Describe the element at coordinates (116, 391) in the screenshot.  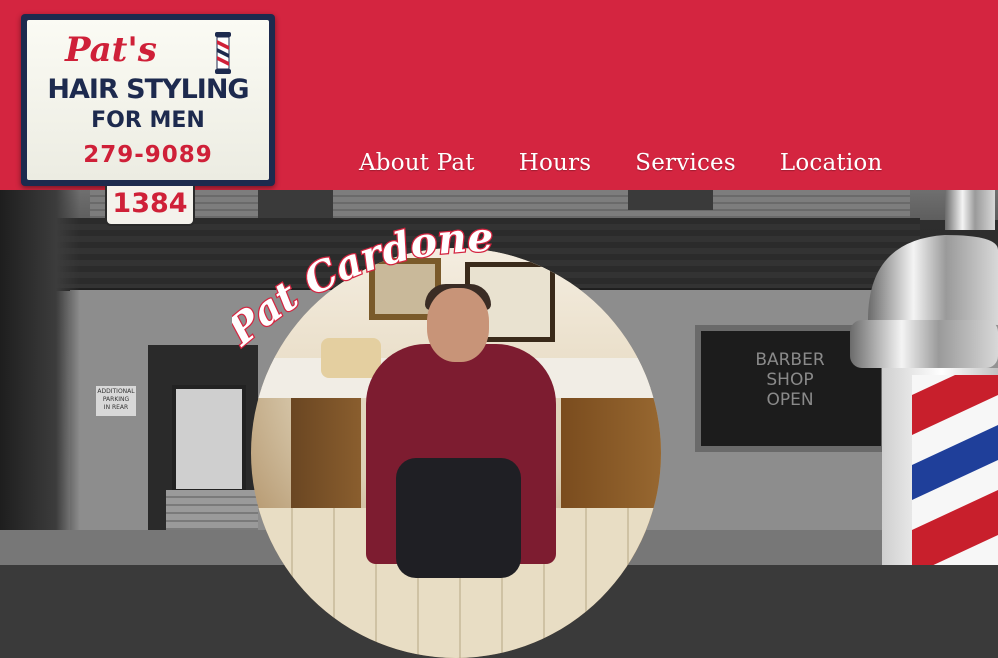
I see `parking-sign-line: ADDITIONAL` at that location.